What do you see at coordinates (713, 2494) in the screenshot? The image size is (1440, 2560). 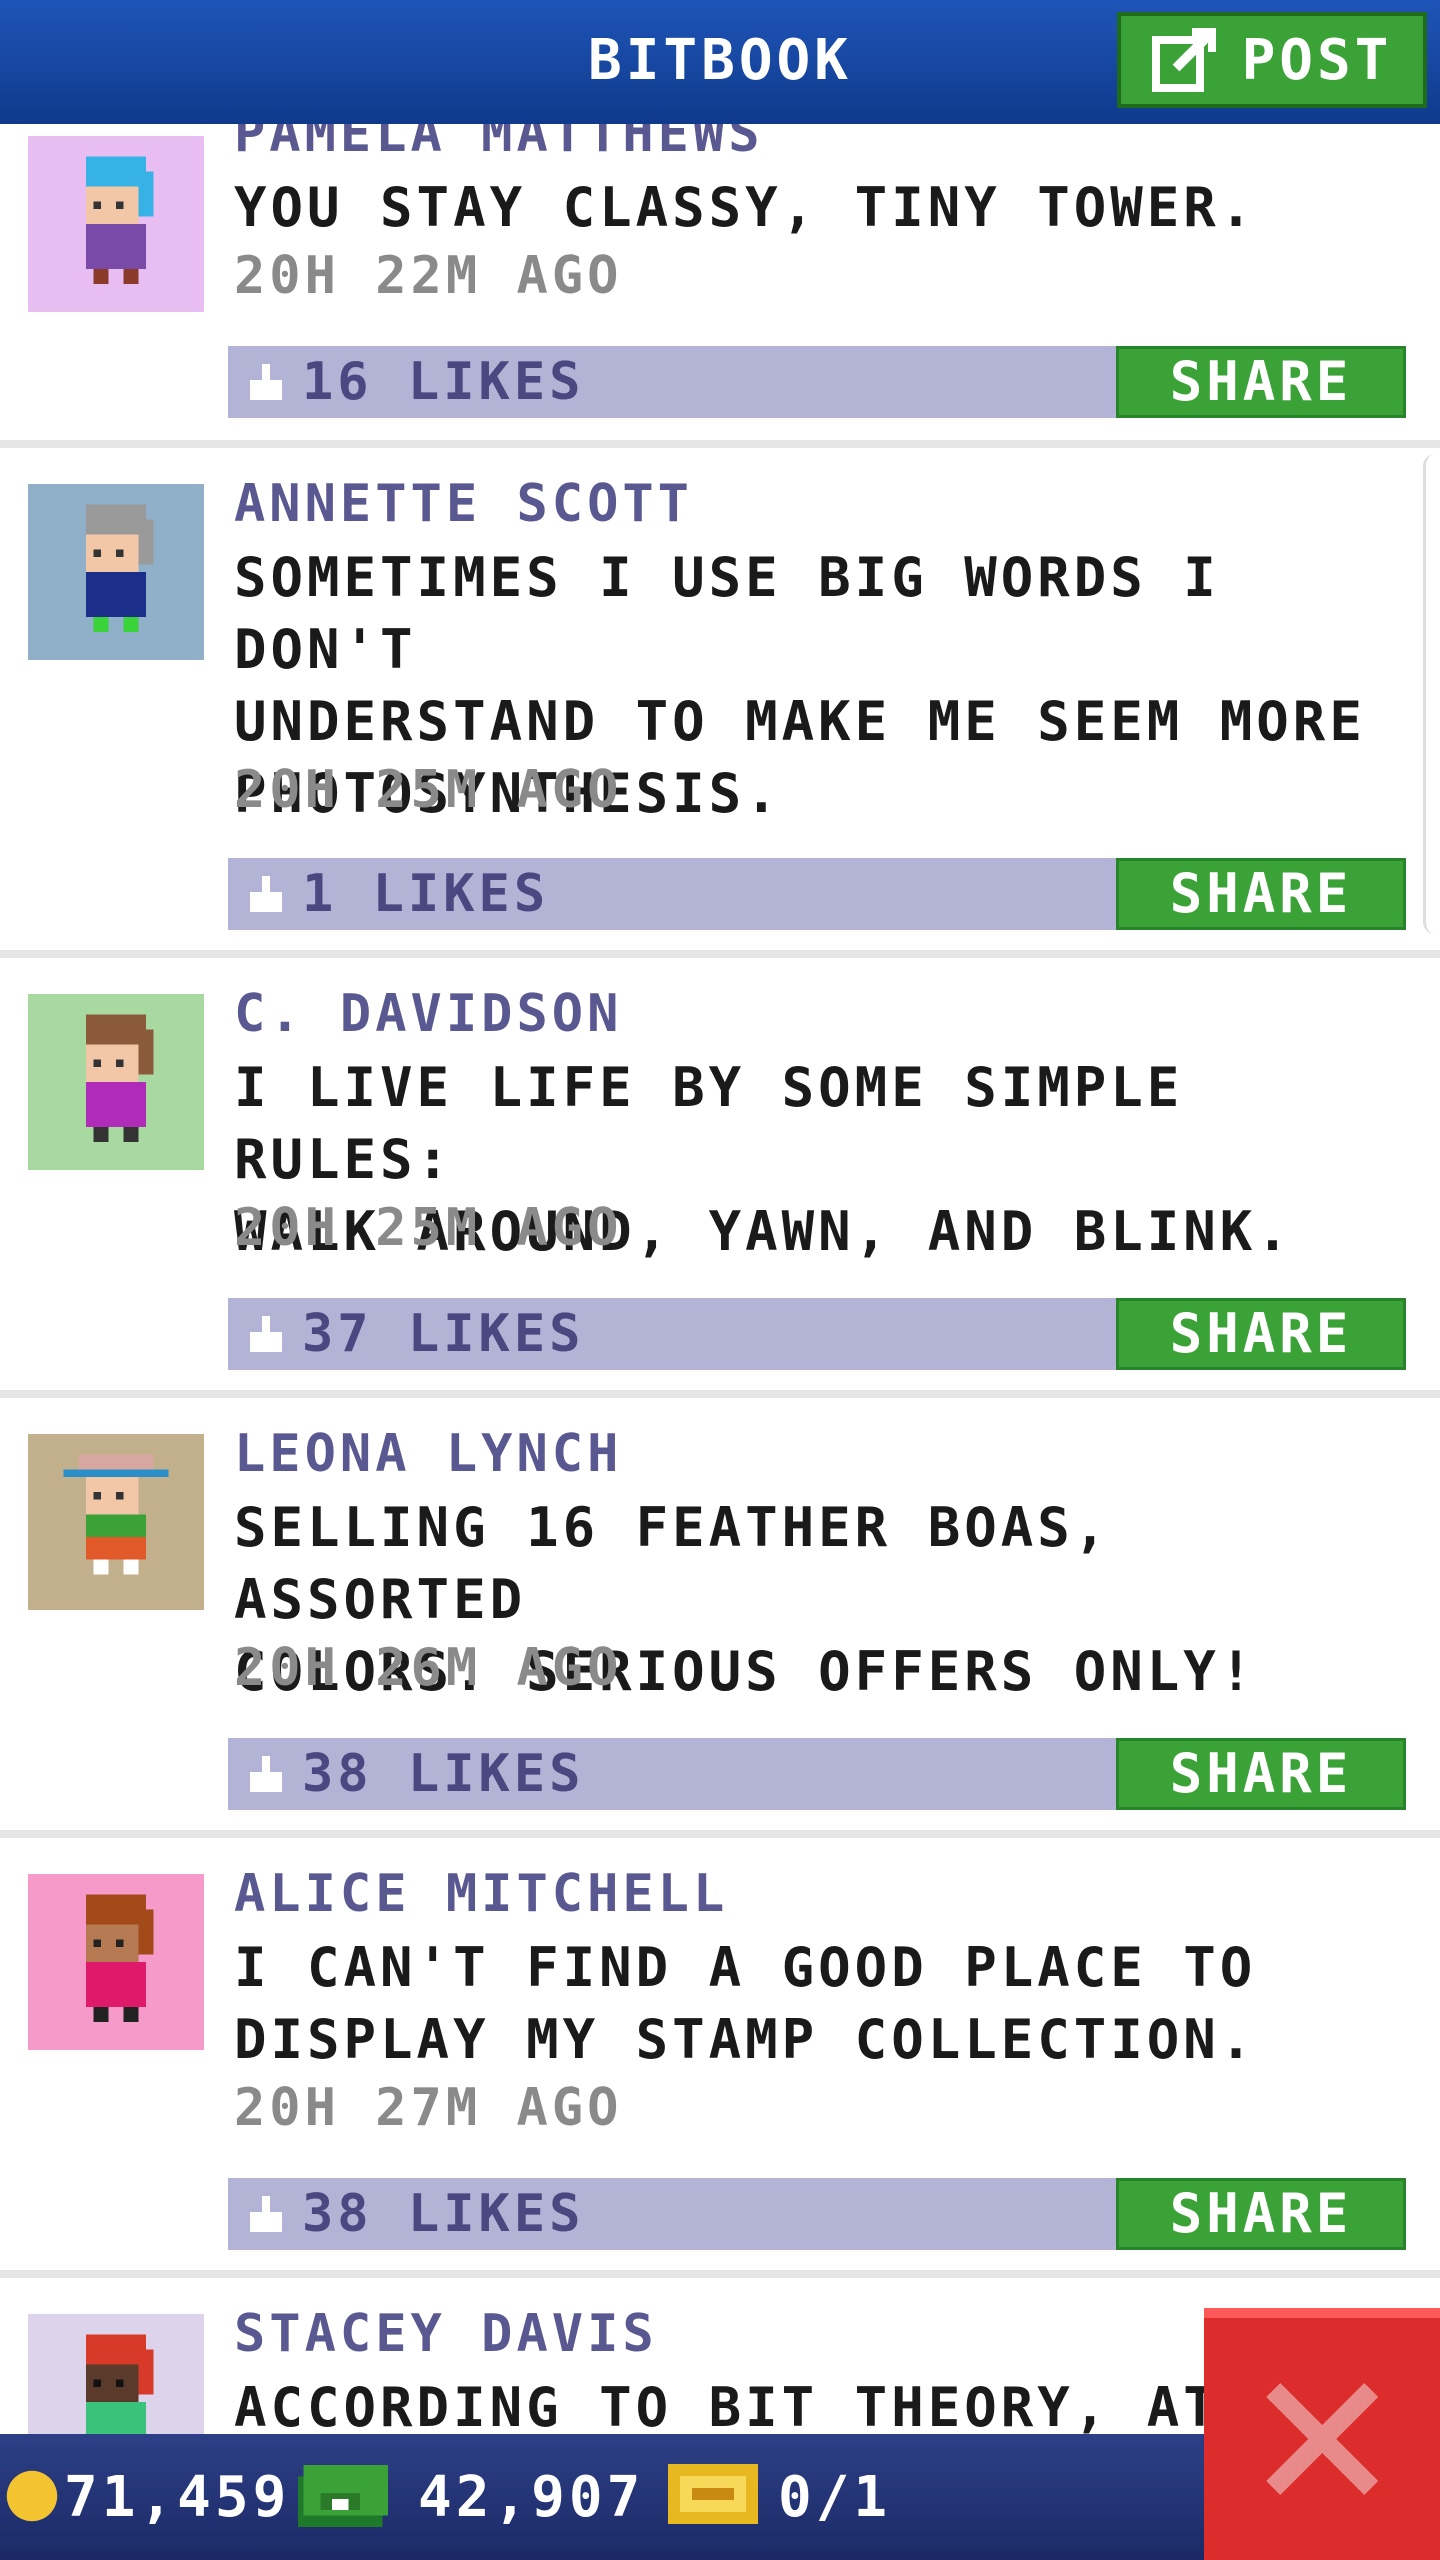 I see `ticket-icon` at bounding box center [713, 2494].